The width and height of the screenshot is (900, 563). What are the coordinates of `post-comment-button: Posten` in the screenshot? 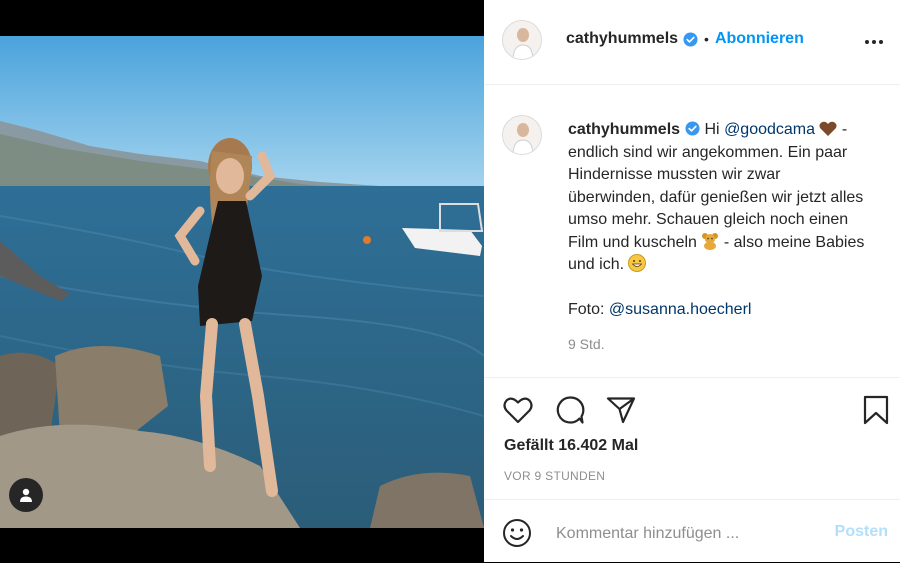 It's located at (861, 532).